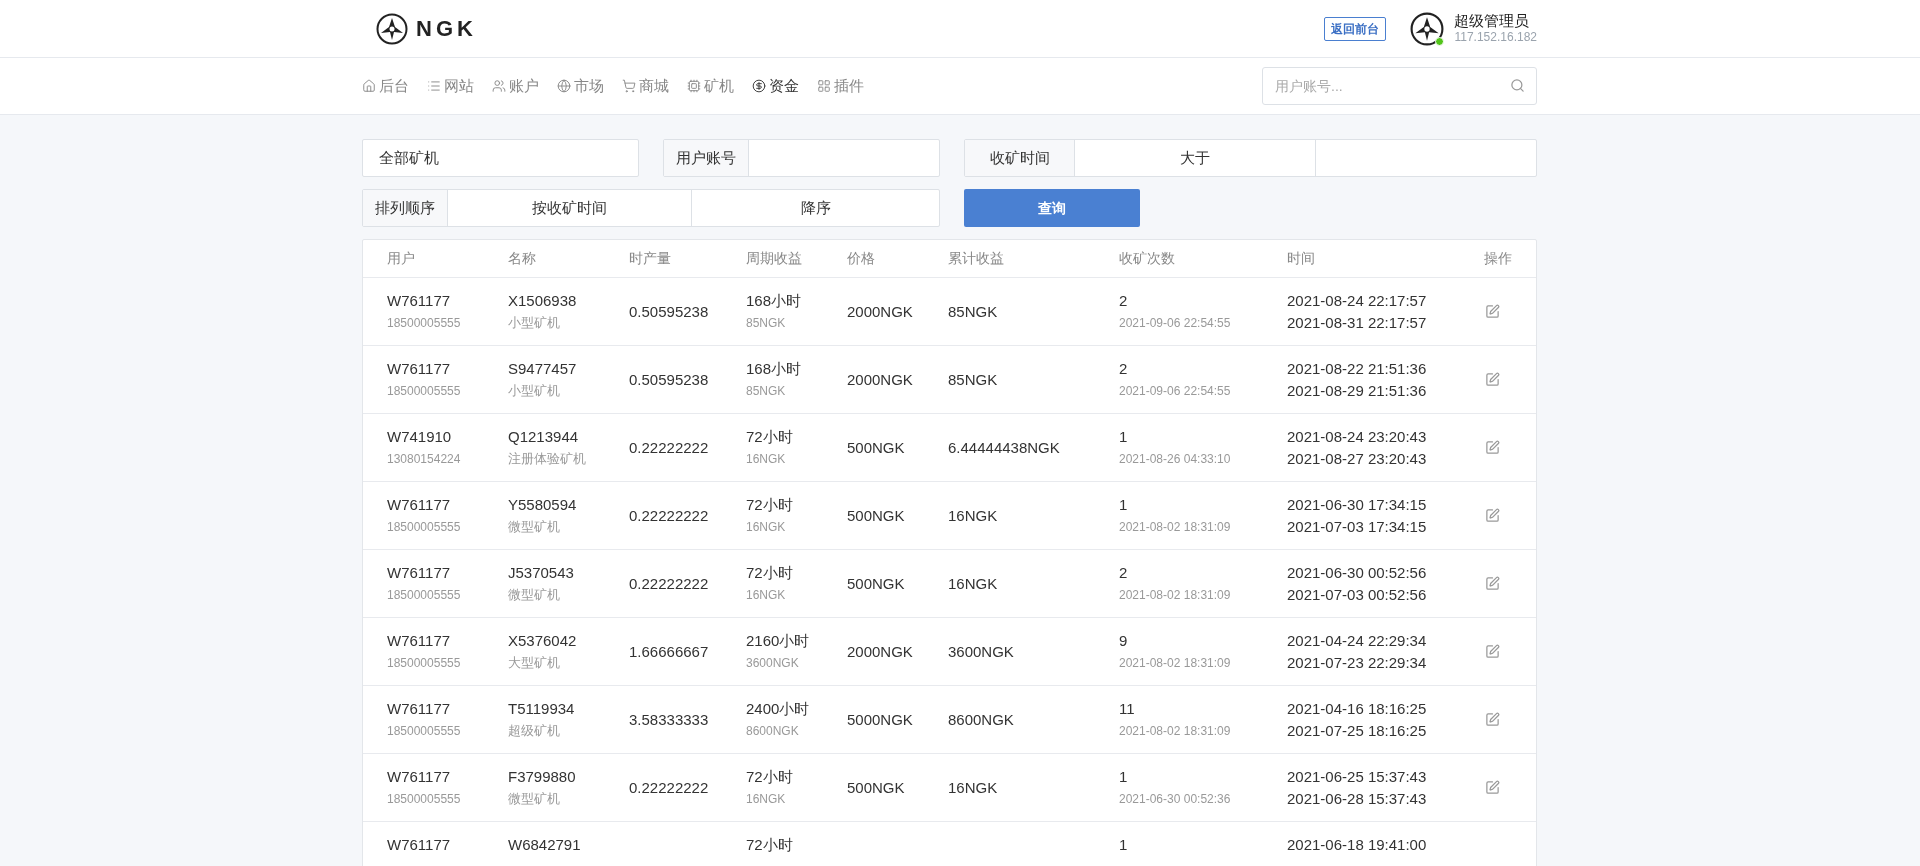  Describe the element at coordinates (973, 787) in the screenshot. I see `total-income: 16NGK` at that location.